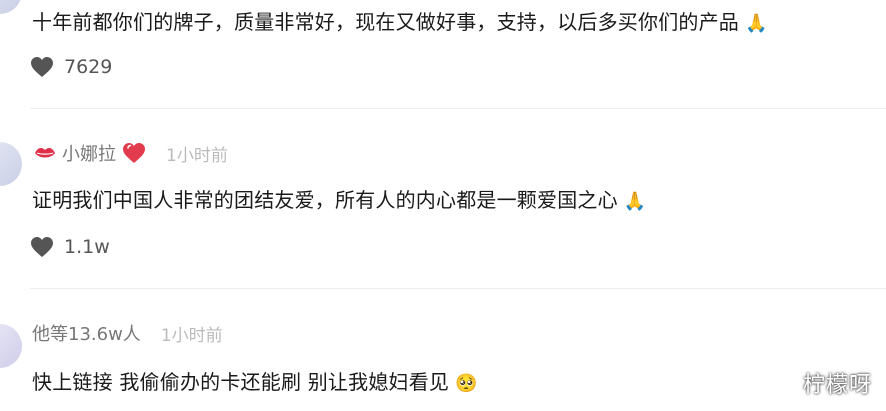 Image resolution: width=886 pixels, height=411 pixels. Describe the element at coordinates (134, 153) in the screenshot. I see `red-heart-icon` at that location.